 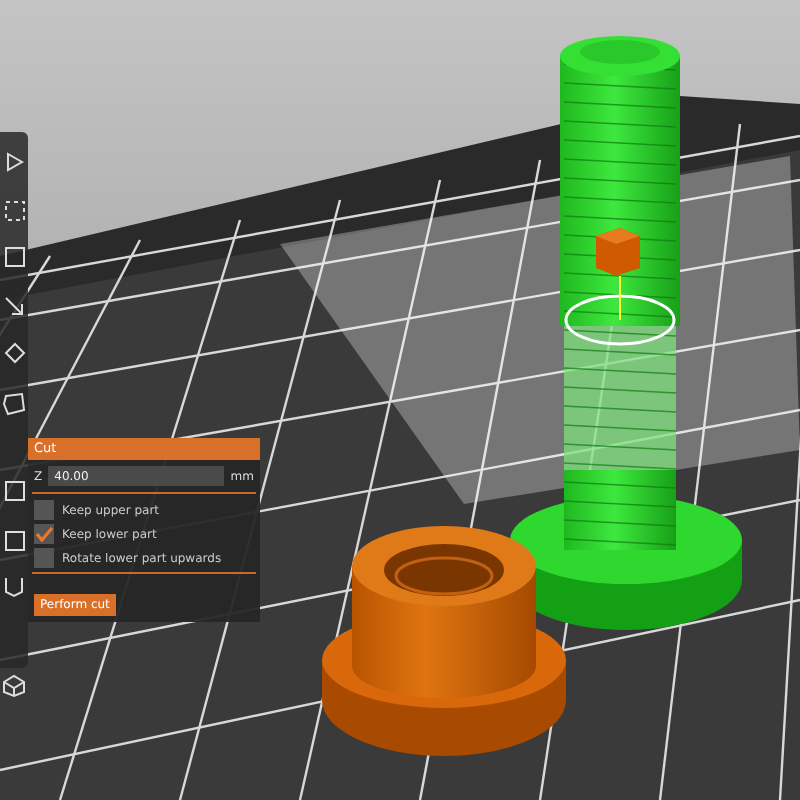 I want to click on arrange-icon, so click(x=14, y=162).